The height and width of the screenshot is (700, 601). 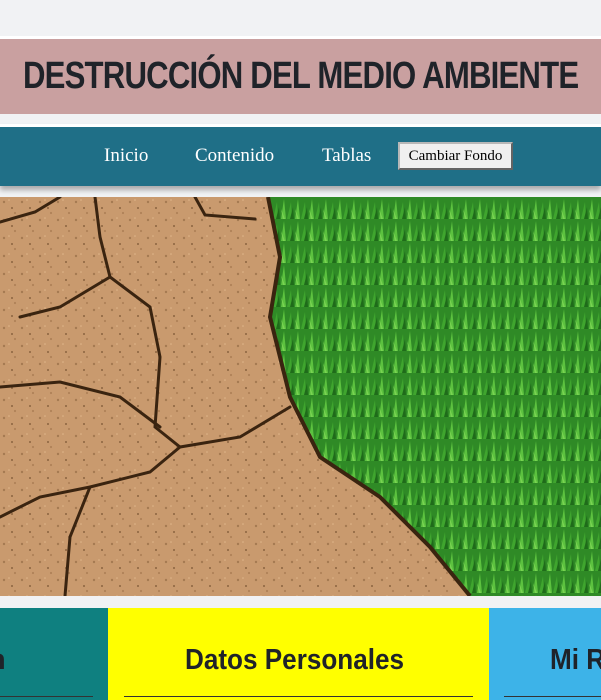 I want to click on nav-bar: Inicio Contenido Tablas Cambiar Fondo, so click(x=300, y=155).